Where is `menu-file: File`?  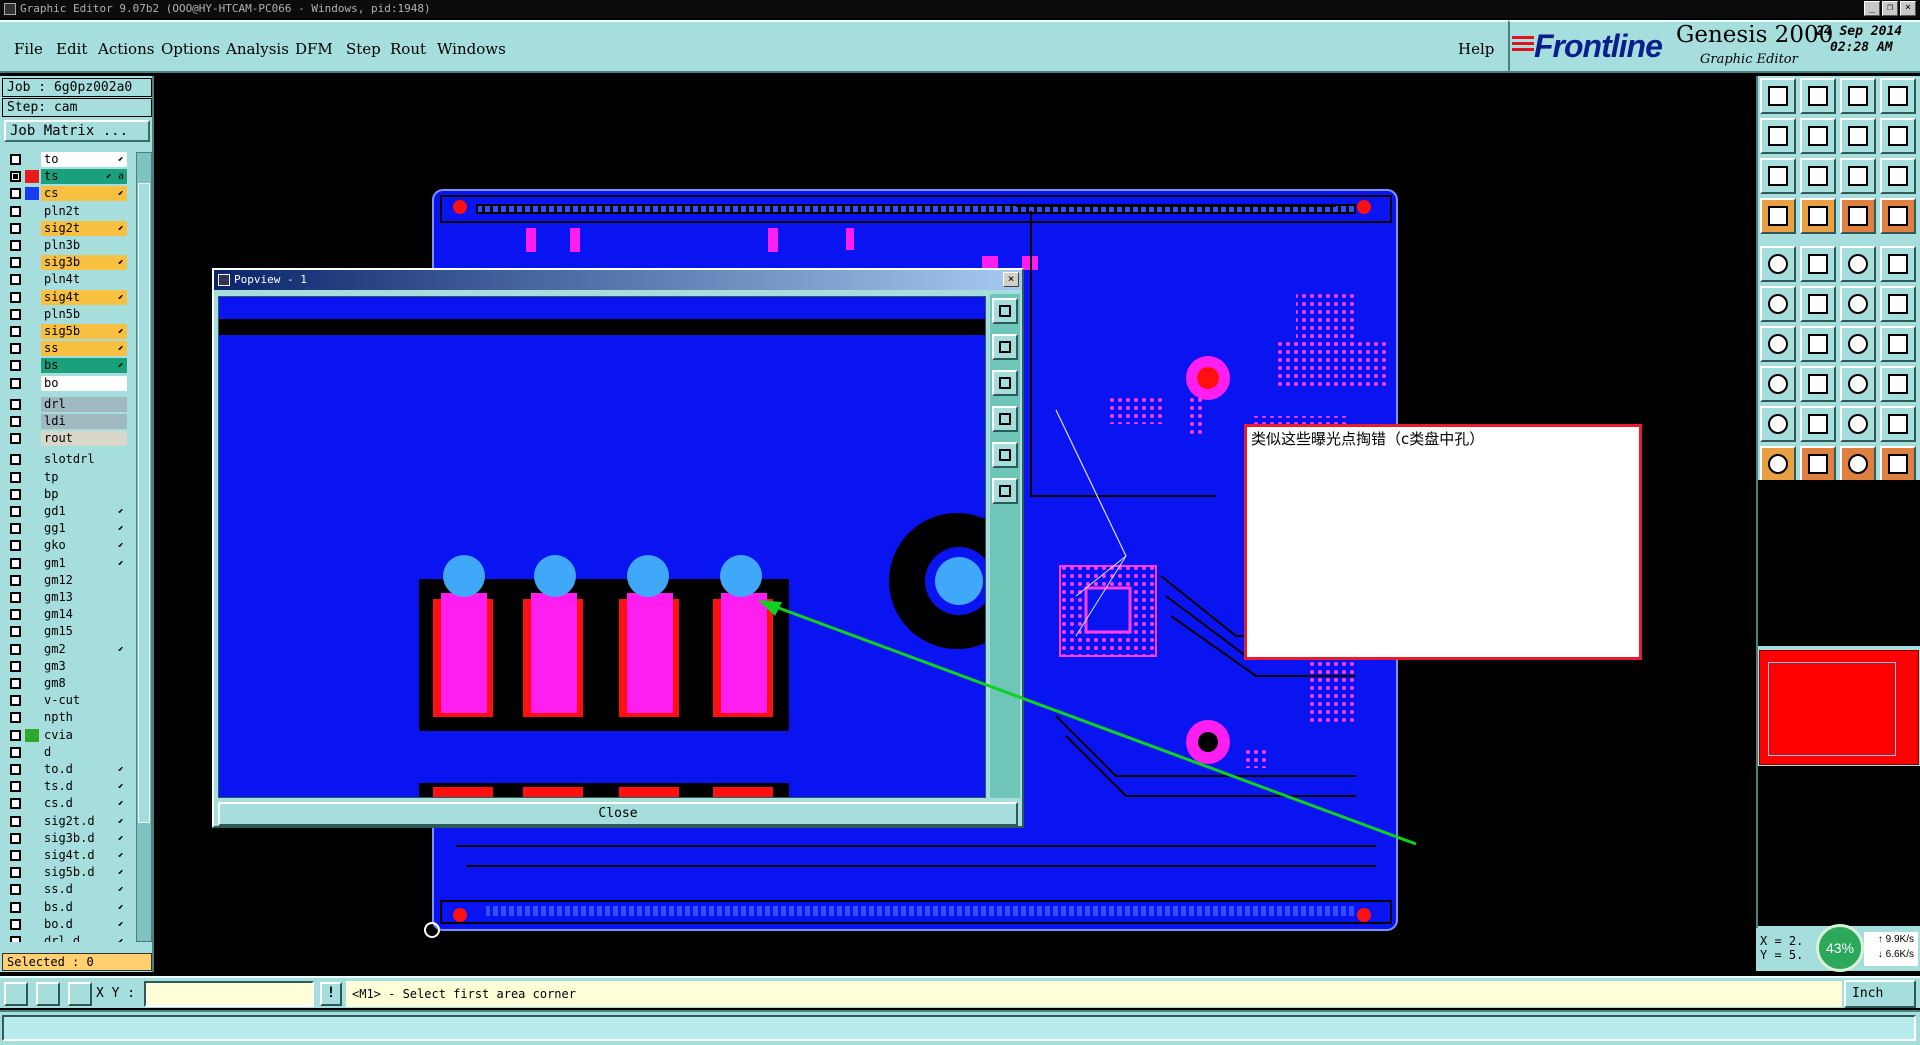 menu-file: File is located at coordinates (28, 49).